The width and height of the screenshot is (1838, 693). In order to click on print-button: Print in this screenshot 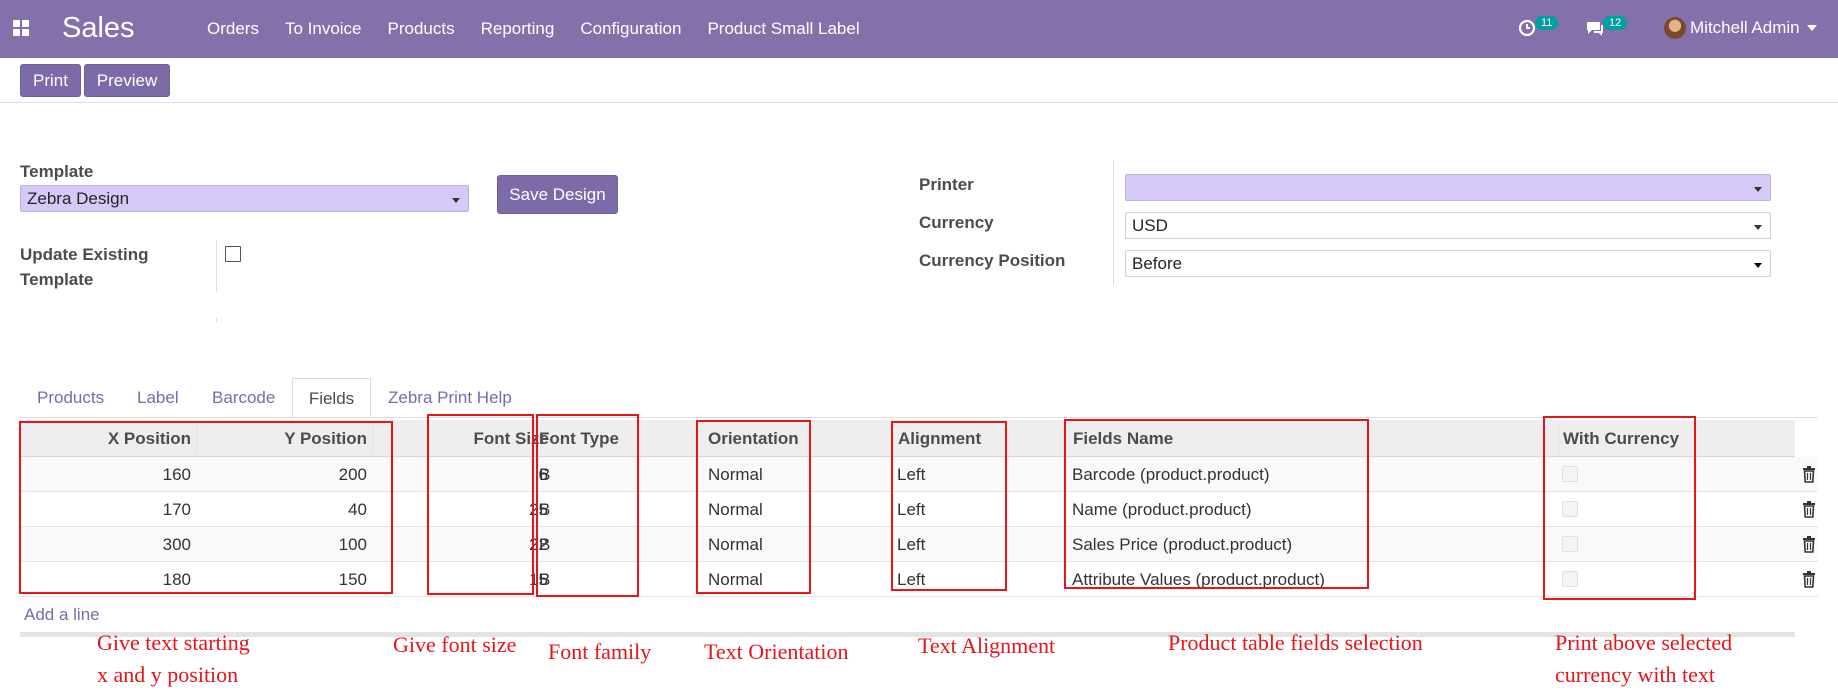, I will do `click(50, 80)`.